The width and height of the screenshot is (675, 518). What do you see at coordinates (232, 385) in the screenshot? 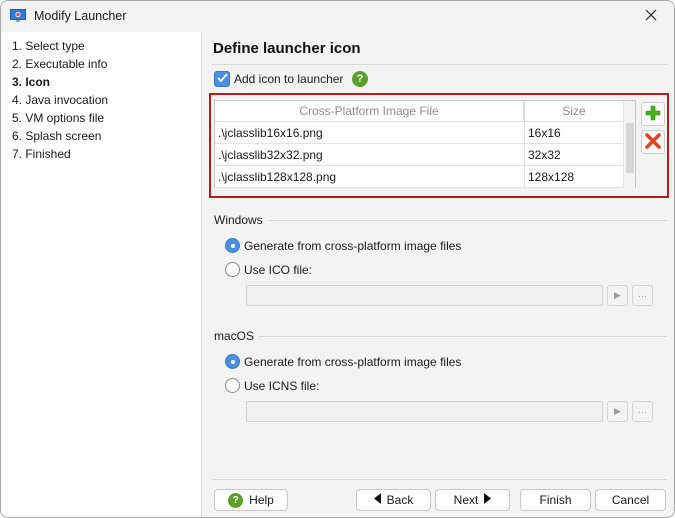
I see `macos-use-icns-radio` at bounding box center [232, 385].